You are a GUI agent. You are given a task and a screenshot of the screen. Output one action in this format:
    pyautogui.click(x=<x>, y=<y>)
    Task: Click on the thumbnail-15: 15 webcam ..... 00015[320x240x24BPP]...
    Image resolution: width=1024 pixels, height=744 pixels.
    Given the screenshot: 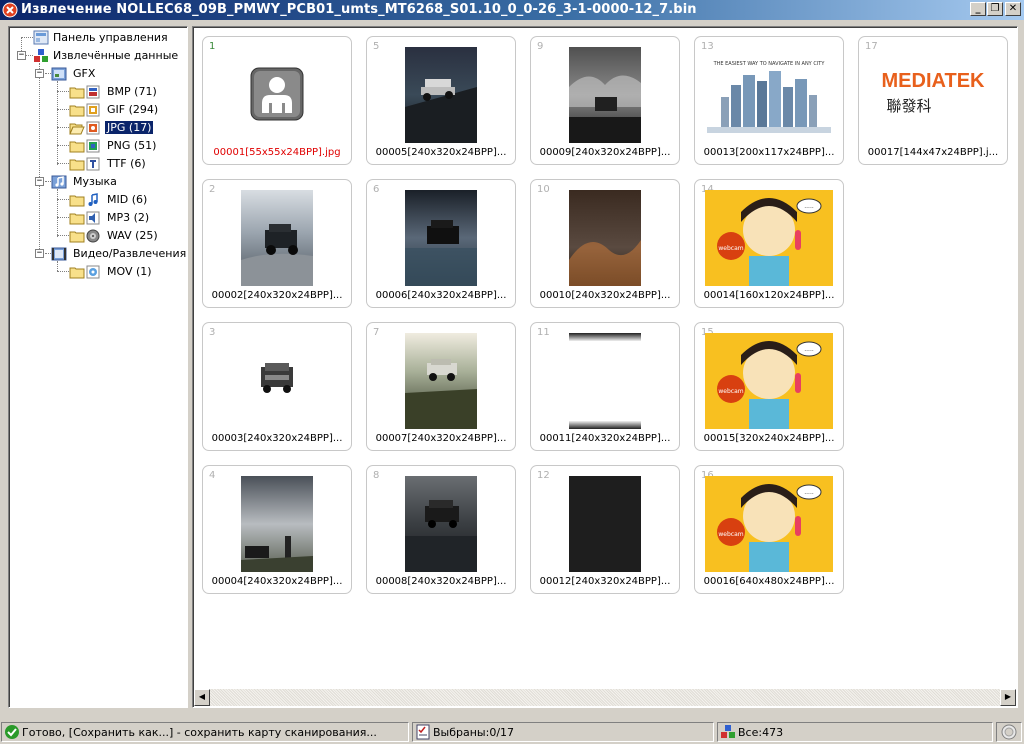 What is the action you would take?
    pyautogui.click(x=769, y=386)
    